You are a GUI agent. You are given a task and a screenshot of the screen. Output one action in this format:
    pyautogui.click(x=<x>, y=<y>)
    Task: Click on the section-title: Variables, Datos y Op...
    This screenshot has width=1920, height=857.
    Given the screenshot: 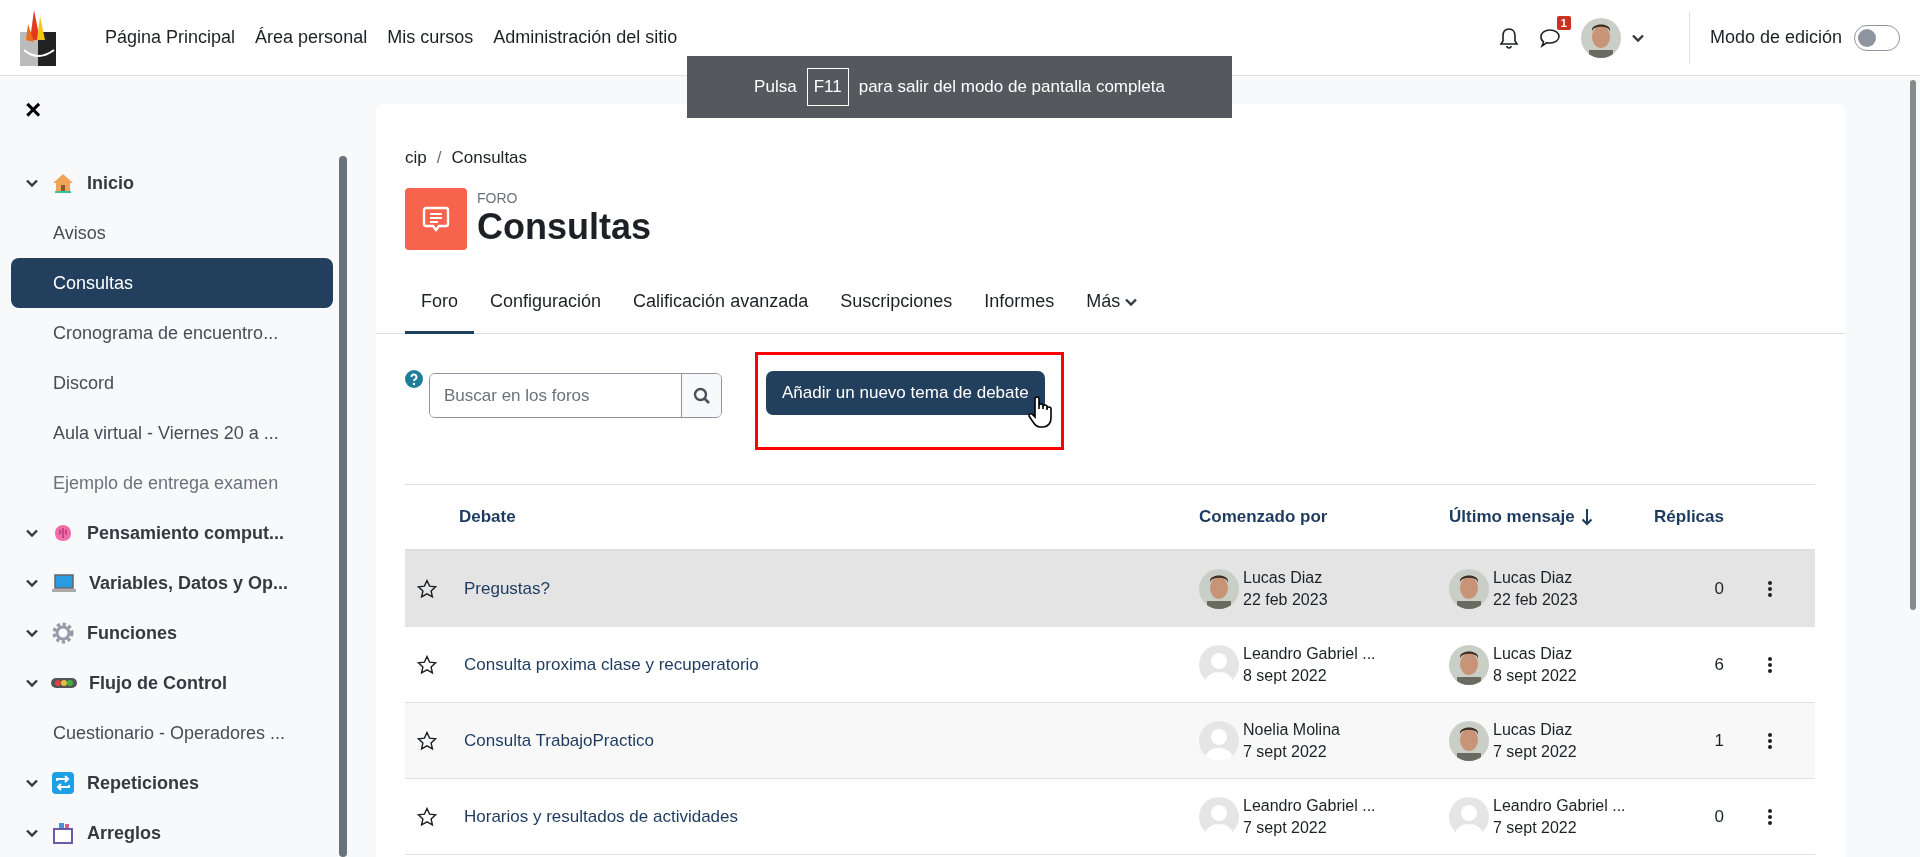 What is the action you would take?
    pyautogui.click(x=189, y=583)
    